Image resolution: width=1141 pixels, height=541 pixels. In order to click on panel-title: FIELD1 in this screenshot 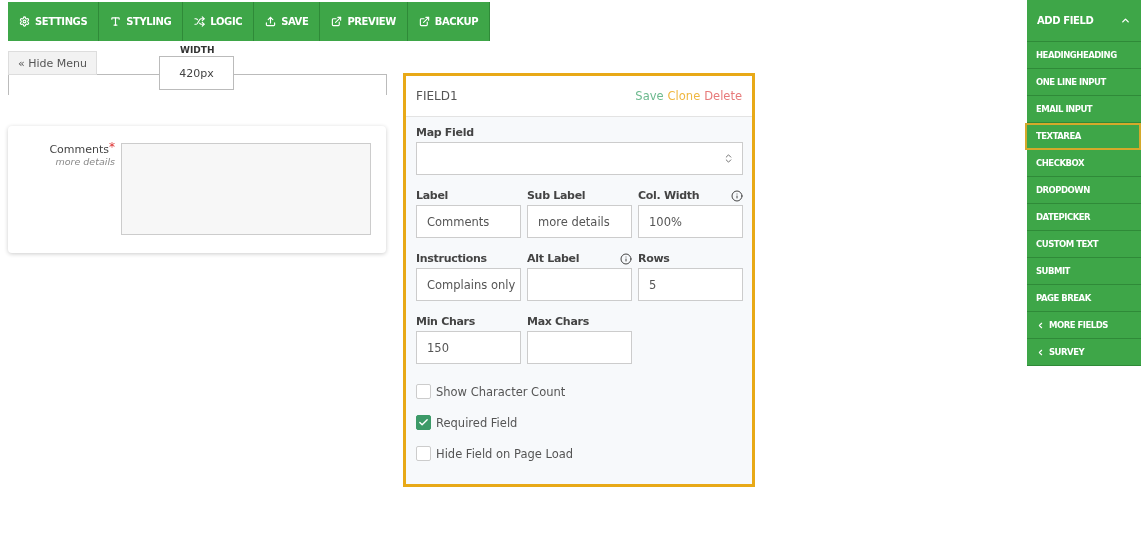, I will do `click(437, 96)`.